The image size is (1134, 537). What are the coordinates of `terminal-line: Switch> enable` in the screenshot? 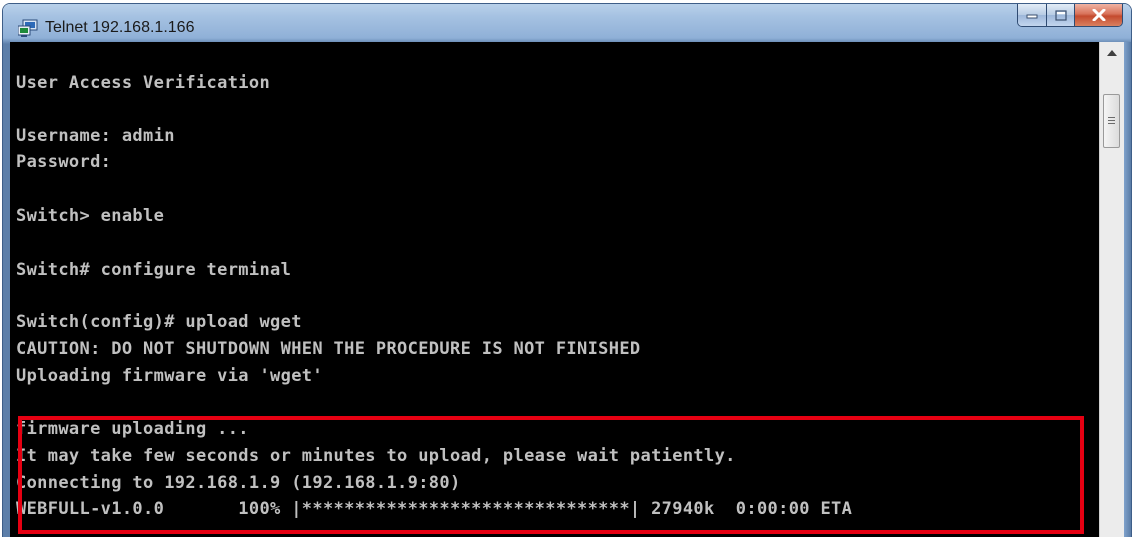 It's located at (90, 216).